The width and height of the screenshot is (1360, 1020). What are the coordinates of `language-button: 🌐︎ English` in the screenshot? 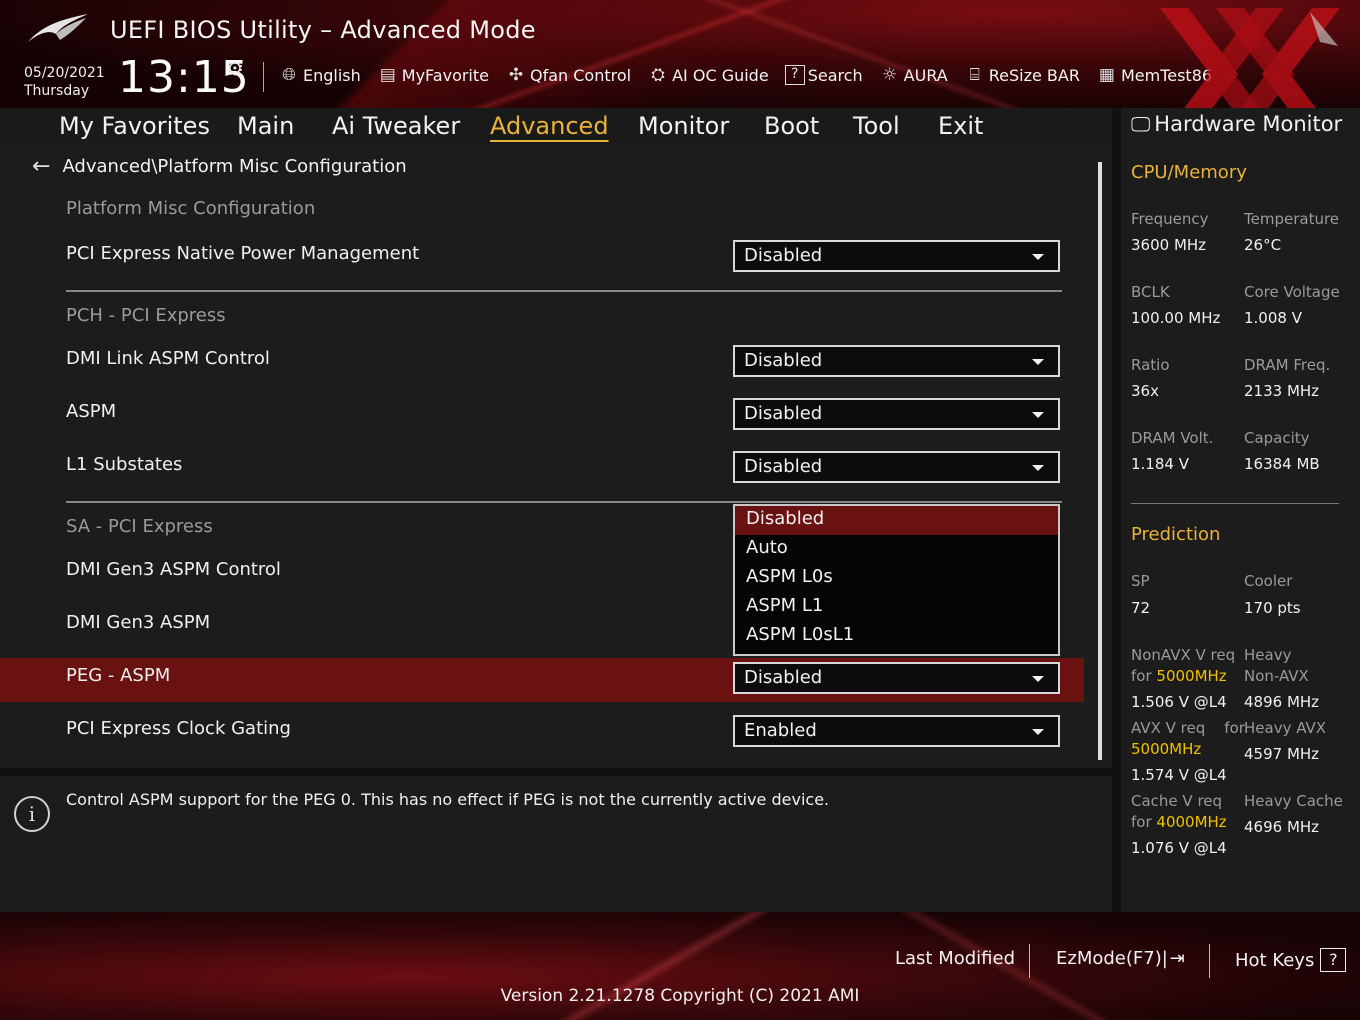 It's located at (319, 75).